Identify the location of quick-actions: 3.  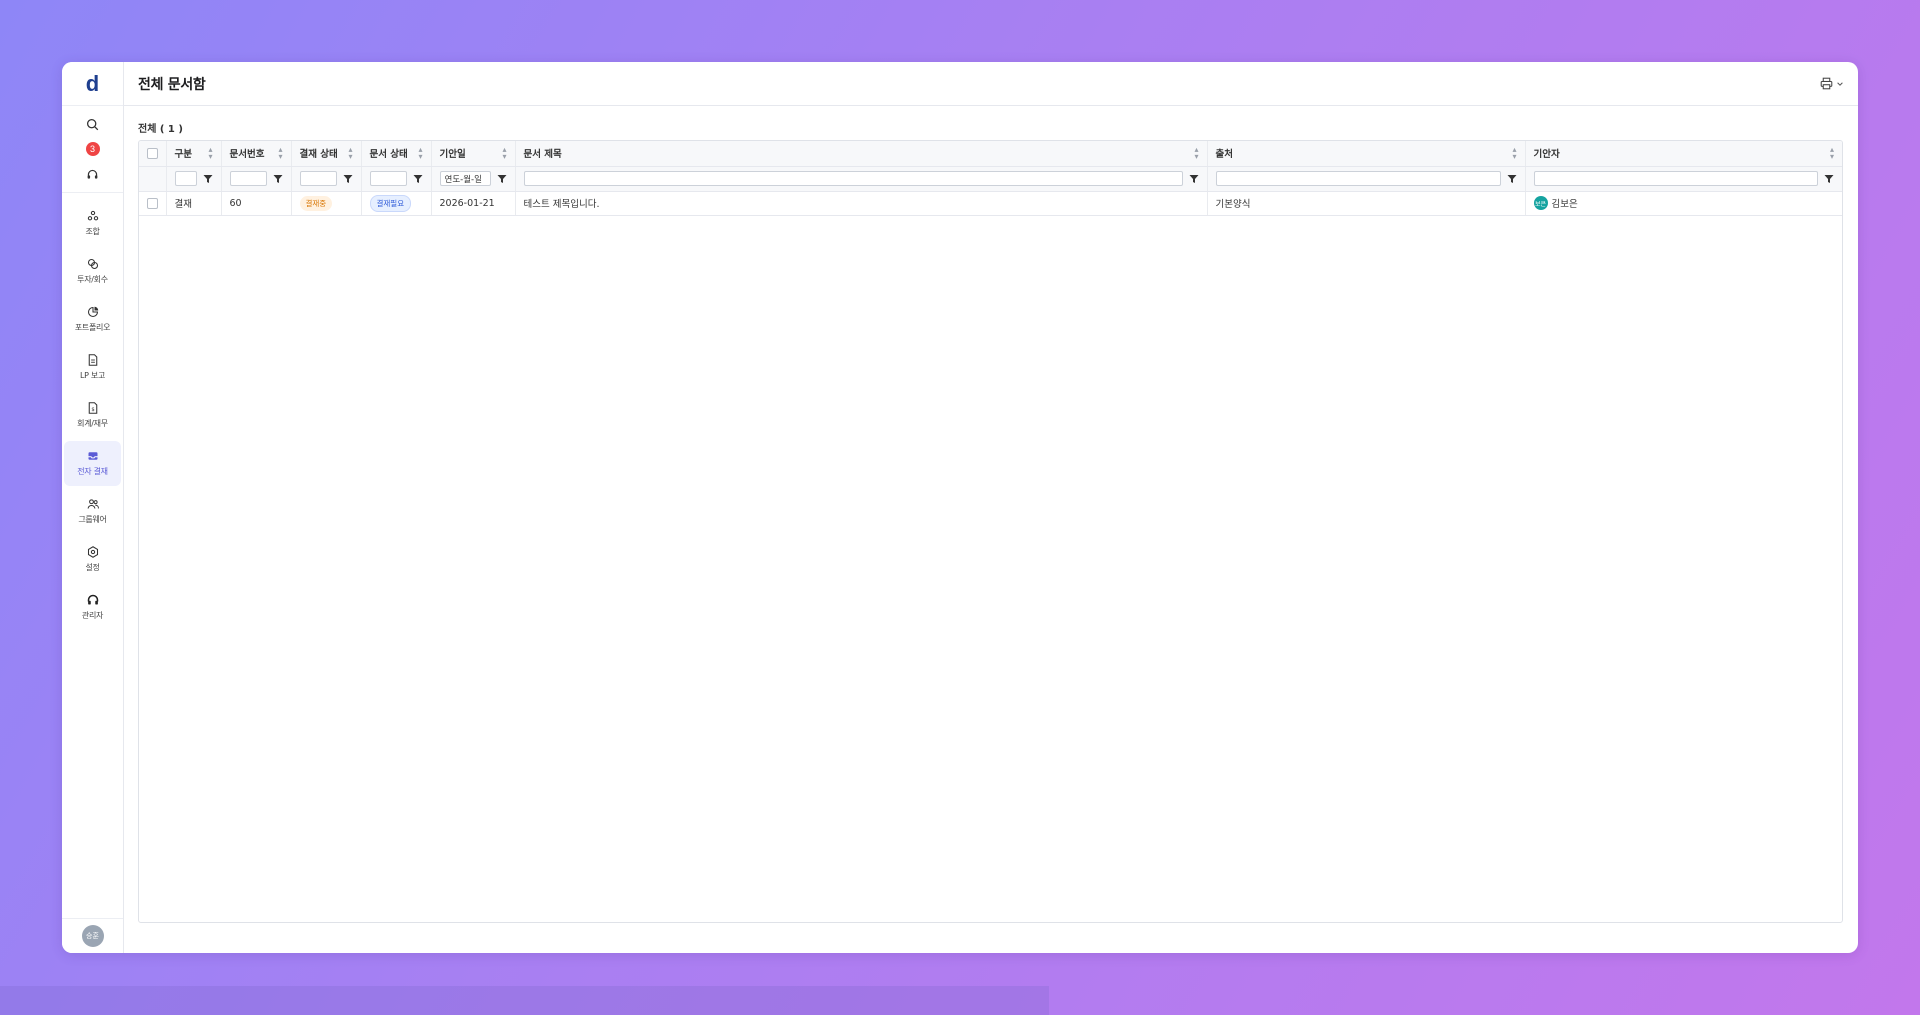
(92, 149).